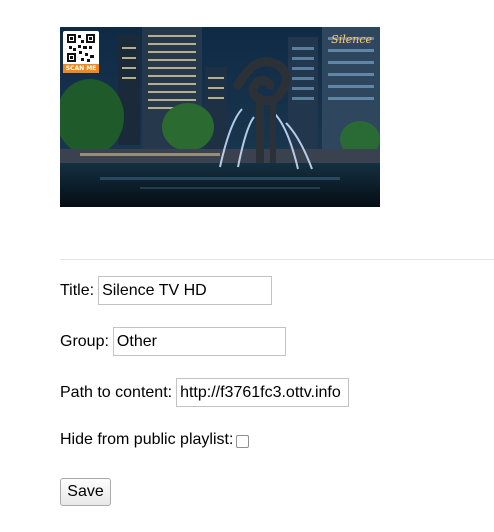 The height and width of the screenshot is (532, 494). What do you see at coordinates (81, 48) in the screenshot?
I see `qr-code-icon` at bounding box center [81, 48].